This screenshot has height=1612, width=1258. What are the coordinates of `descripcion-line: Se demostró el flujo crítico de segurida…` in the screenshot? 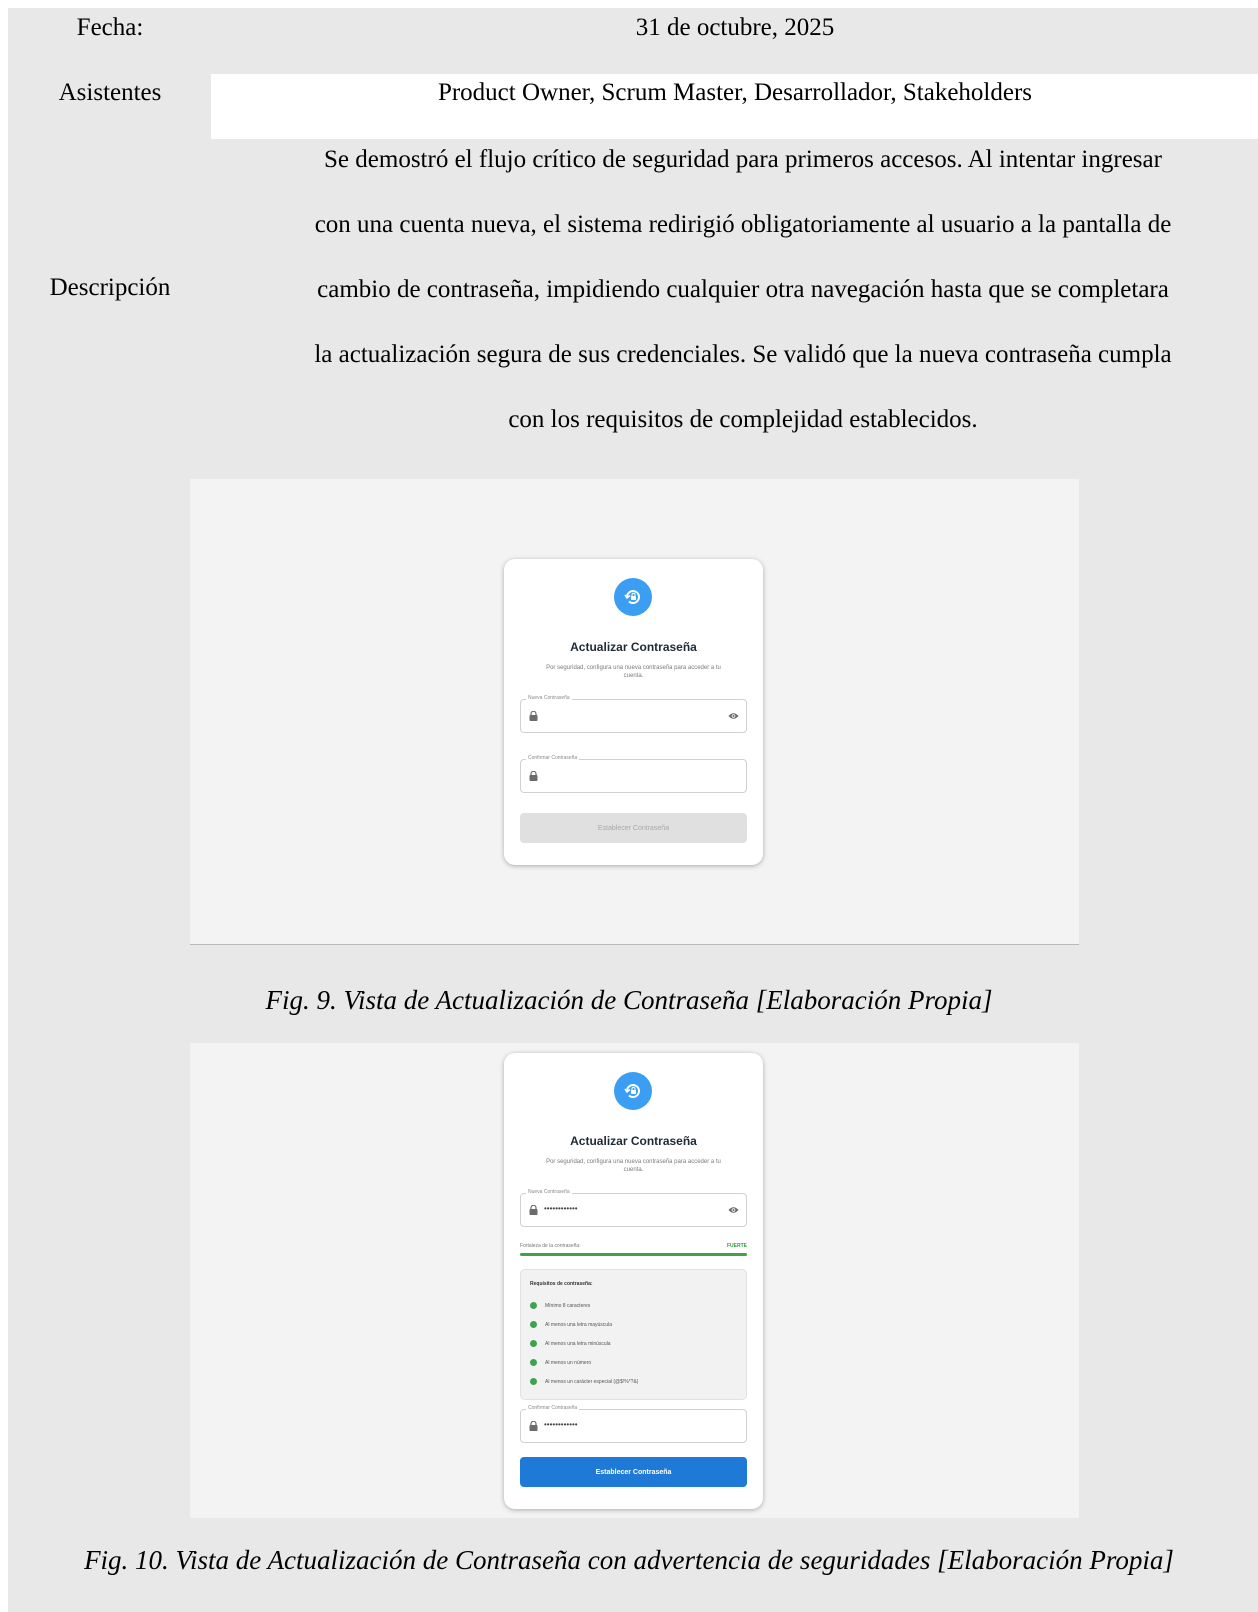 It's located at (743, 159).